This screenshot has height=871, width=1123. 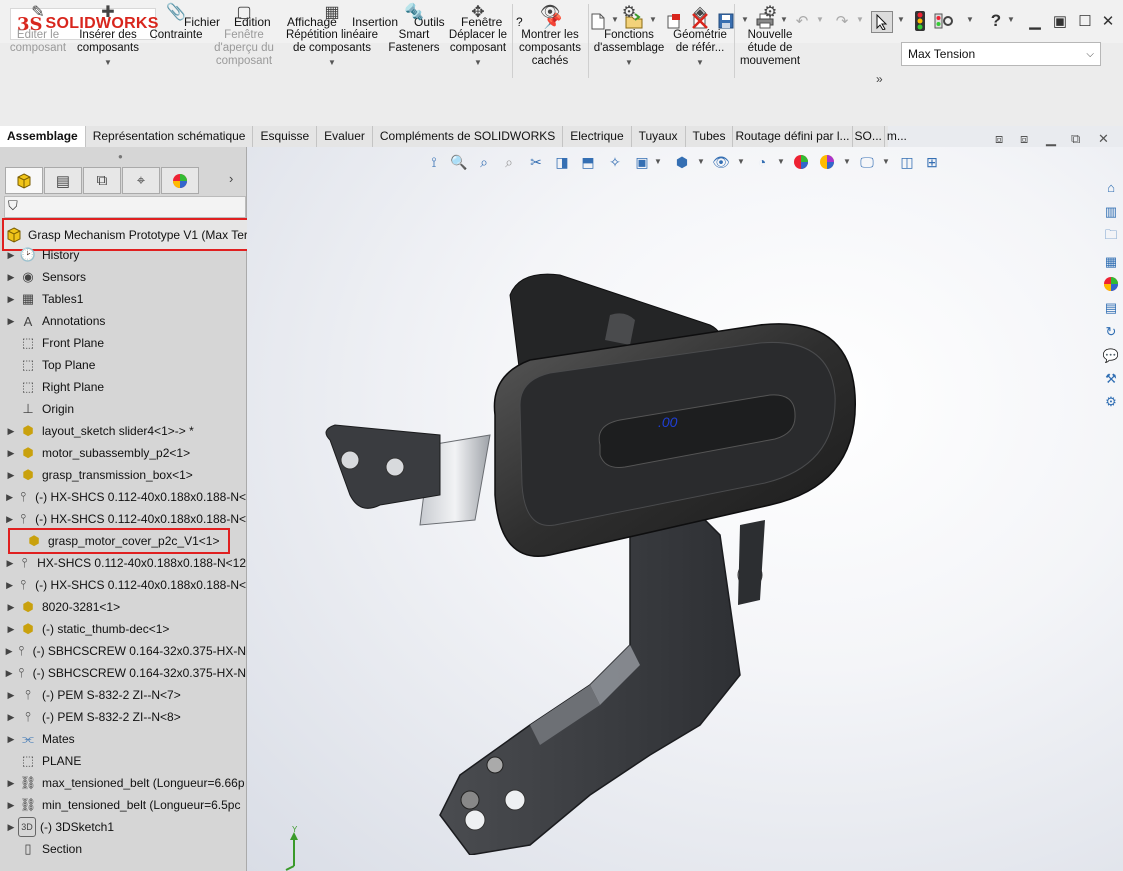 I want to click on edit-component-button: ✎ Editer le composant, so click(x=38, y=30).